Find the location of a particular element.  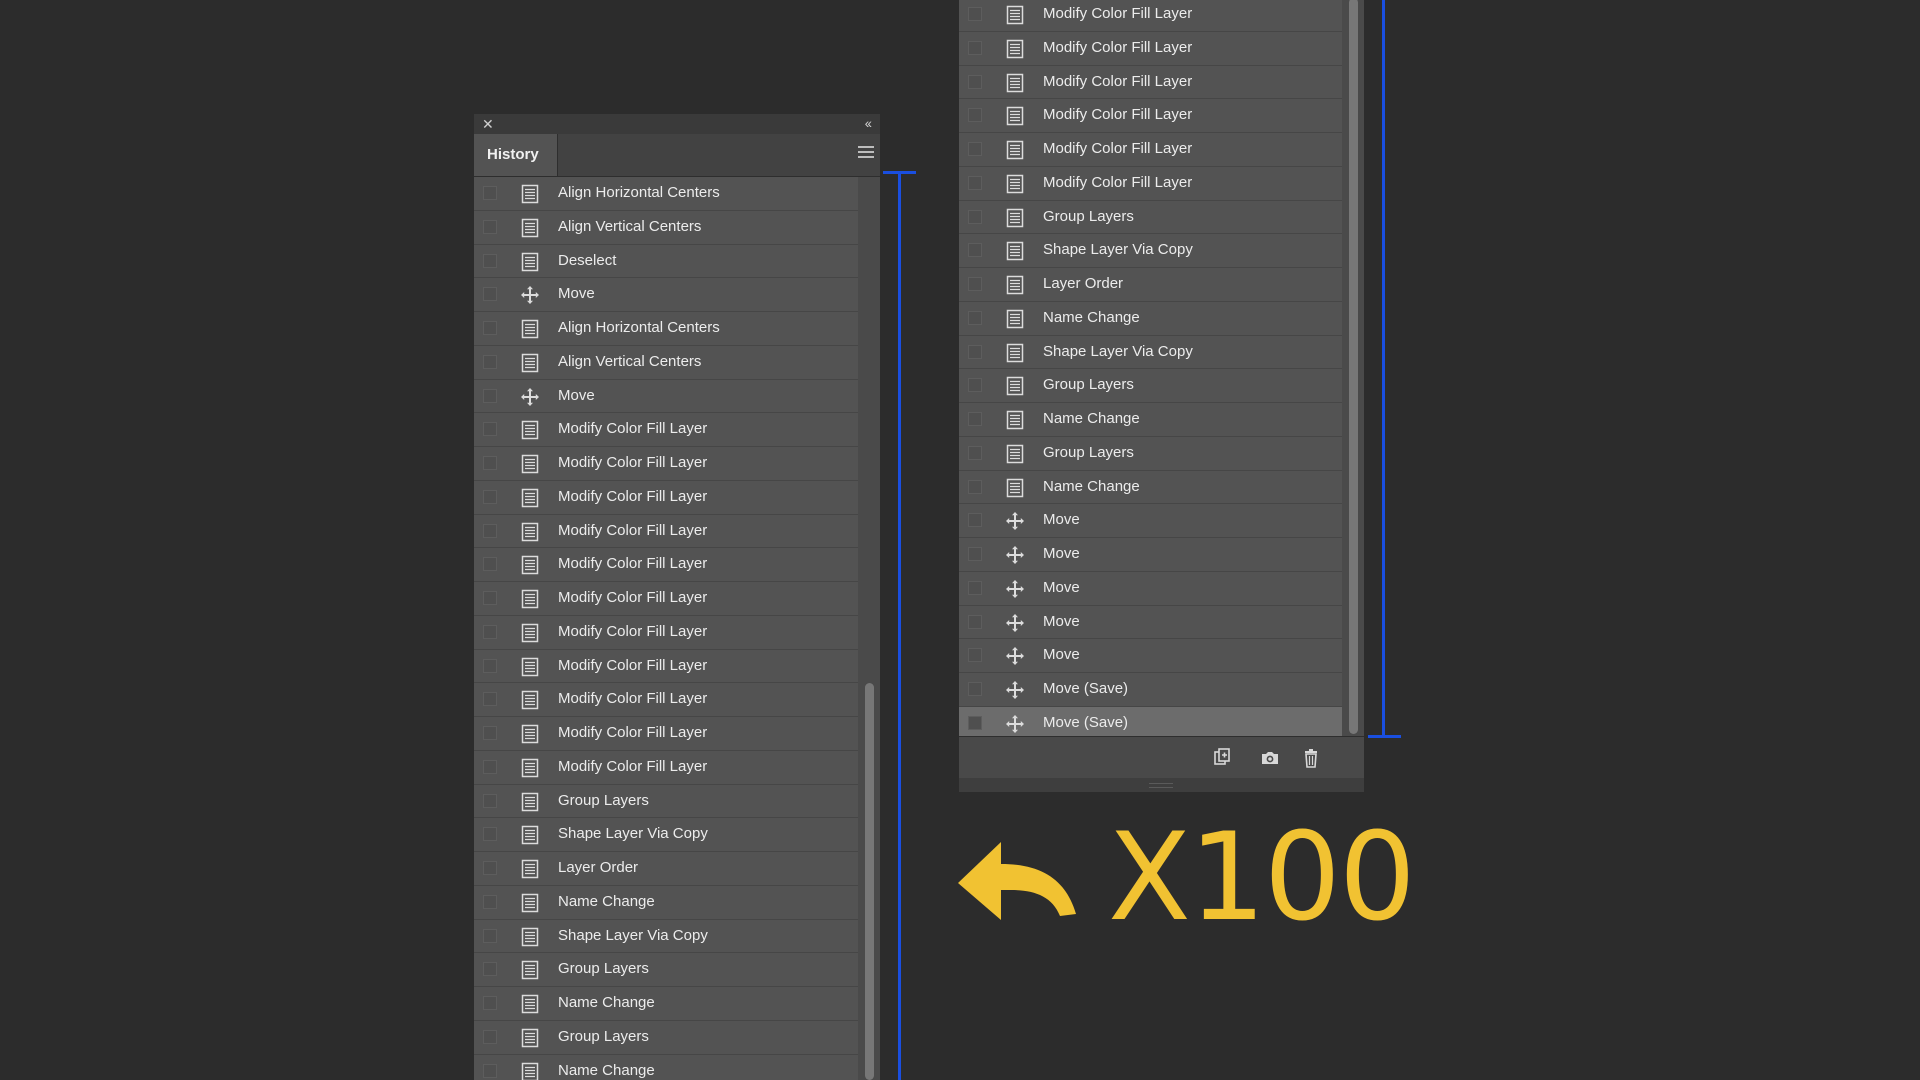

collapse-icon: ‹‹ is located at coordinates (868, 123).